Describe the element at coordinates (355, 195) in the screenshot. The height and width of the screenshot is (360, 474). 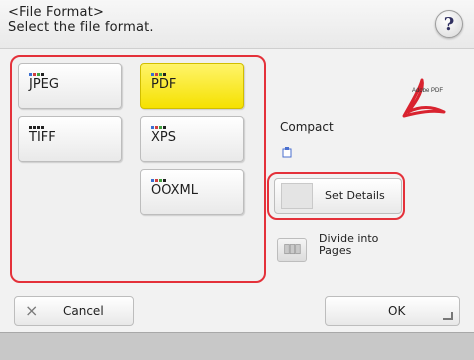
I see `set-details-label: Set Details` at that location.